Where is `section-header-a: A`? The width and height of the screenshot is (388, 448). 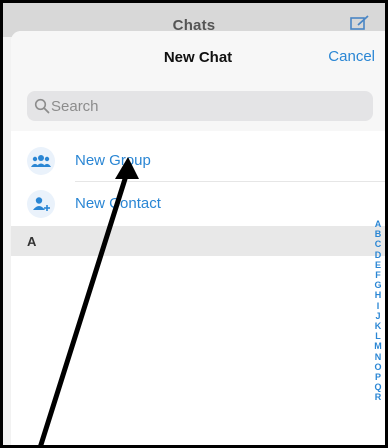
section-header-a: A is located at coordinates (198, 241).